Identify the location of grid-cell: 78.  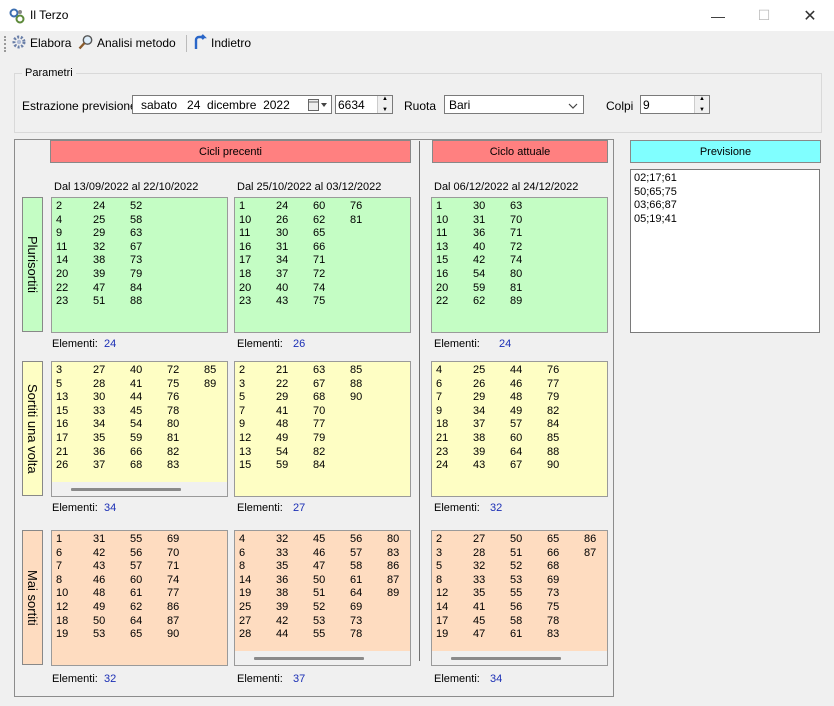
(356, 634).